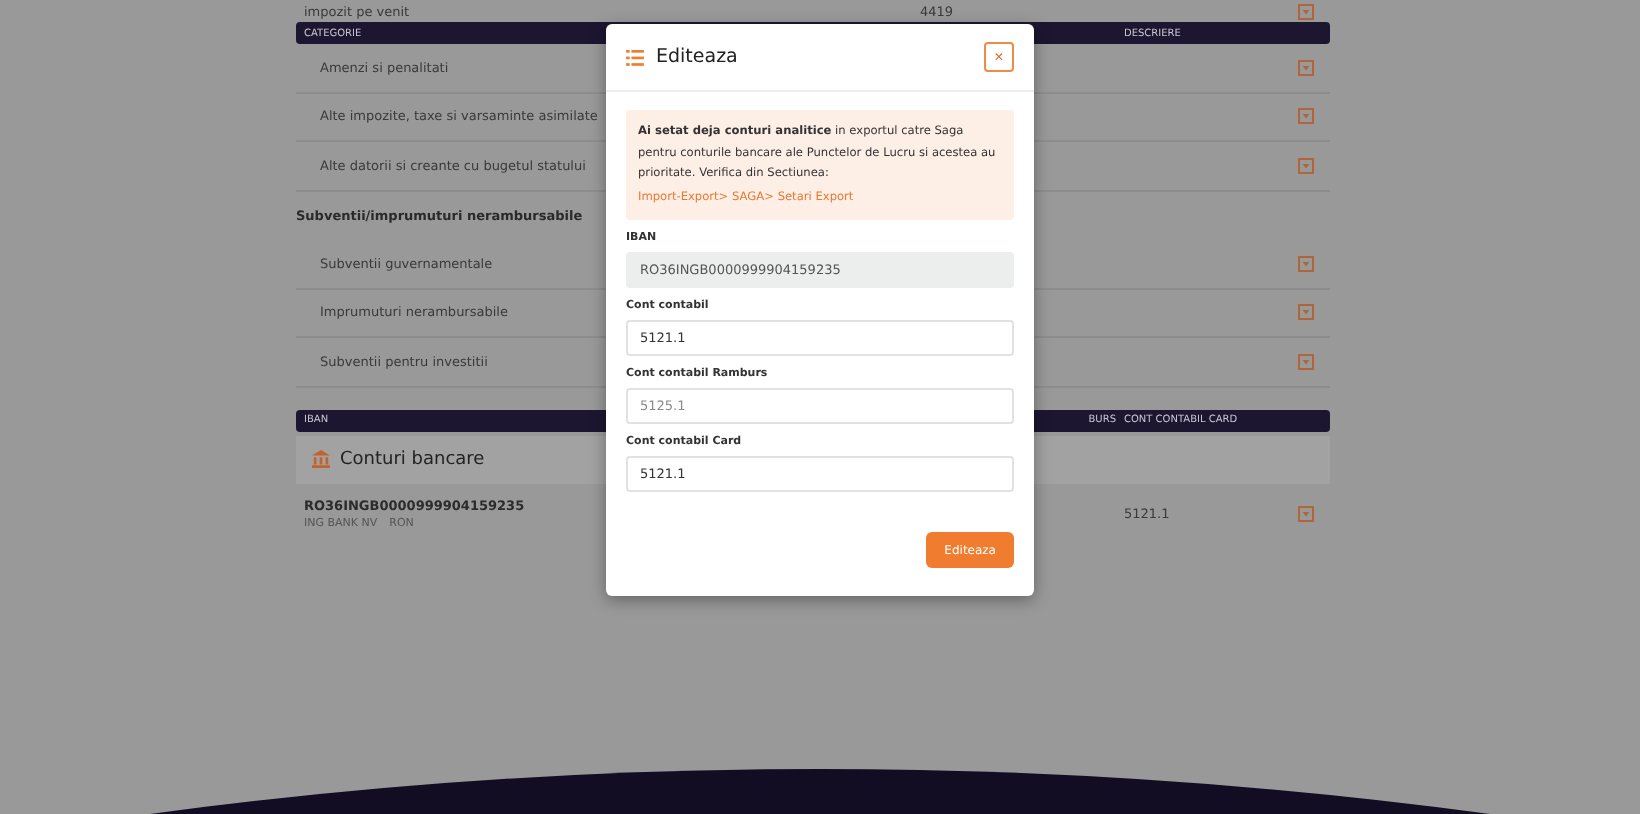 This screenshot has height=814, width=1640. Describe the element at coordinates (635, 57) in the screenshot. I see `list-icon` at that location.